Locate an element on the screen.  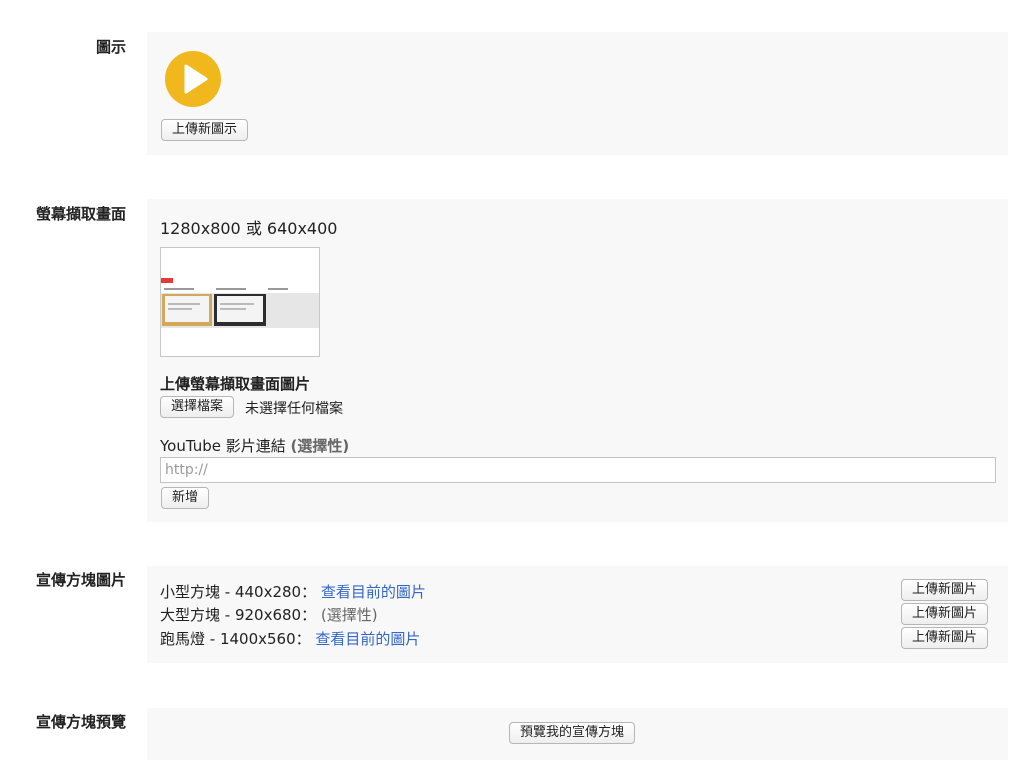
promo-row-small: 小型方塊 - 440x280： 查看目前的圖片 is located at coordinates (293, 591).